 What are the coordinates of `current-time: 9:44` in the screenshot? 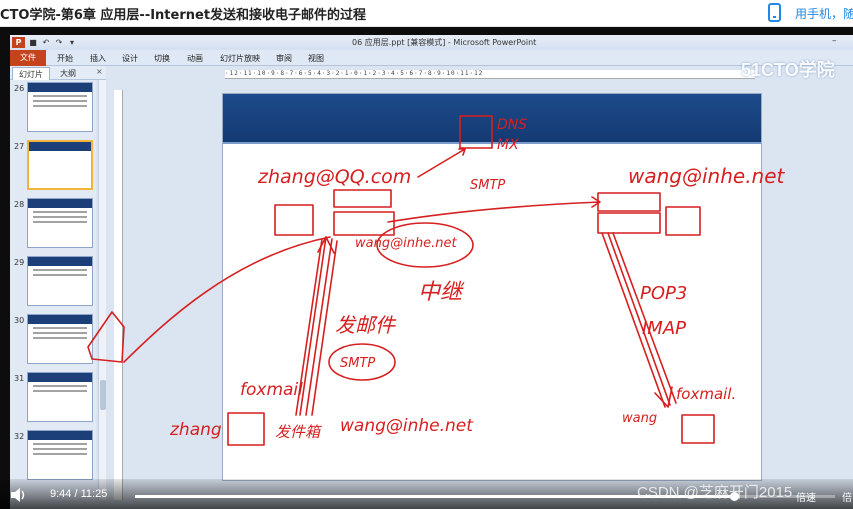 It's located at (61, 494).